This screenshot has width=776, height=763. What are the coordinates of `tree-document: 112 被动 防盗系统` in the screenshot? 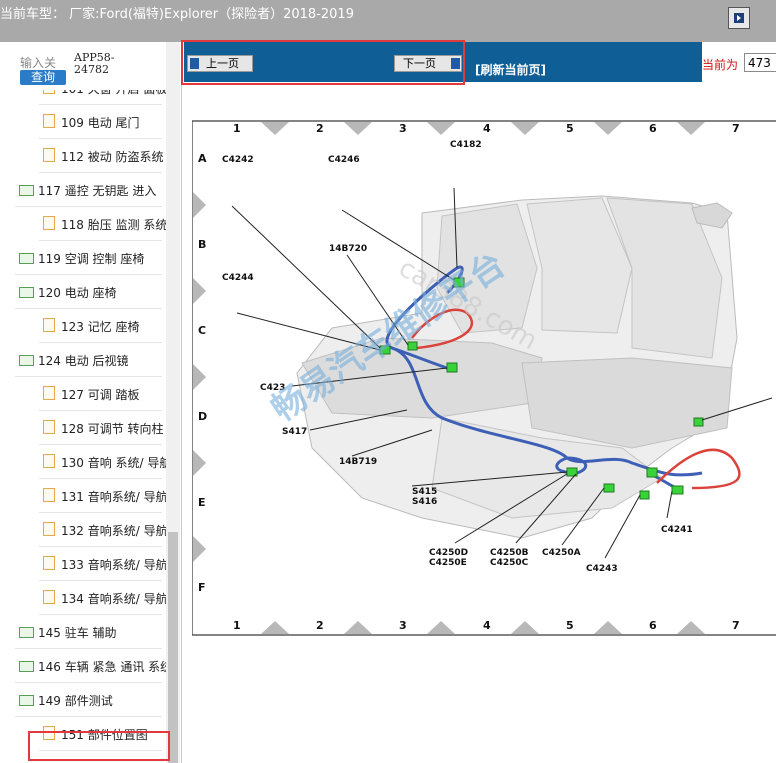 It's located at (83, 156).